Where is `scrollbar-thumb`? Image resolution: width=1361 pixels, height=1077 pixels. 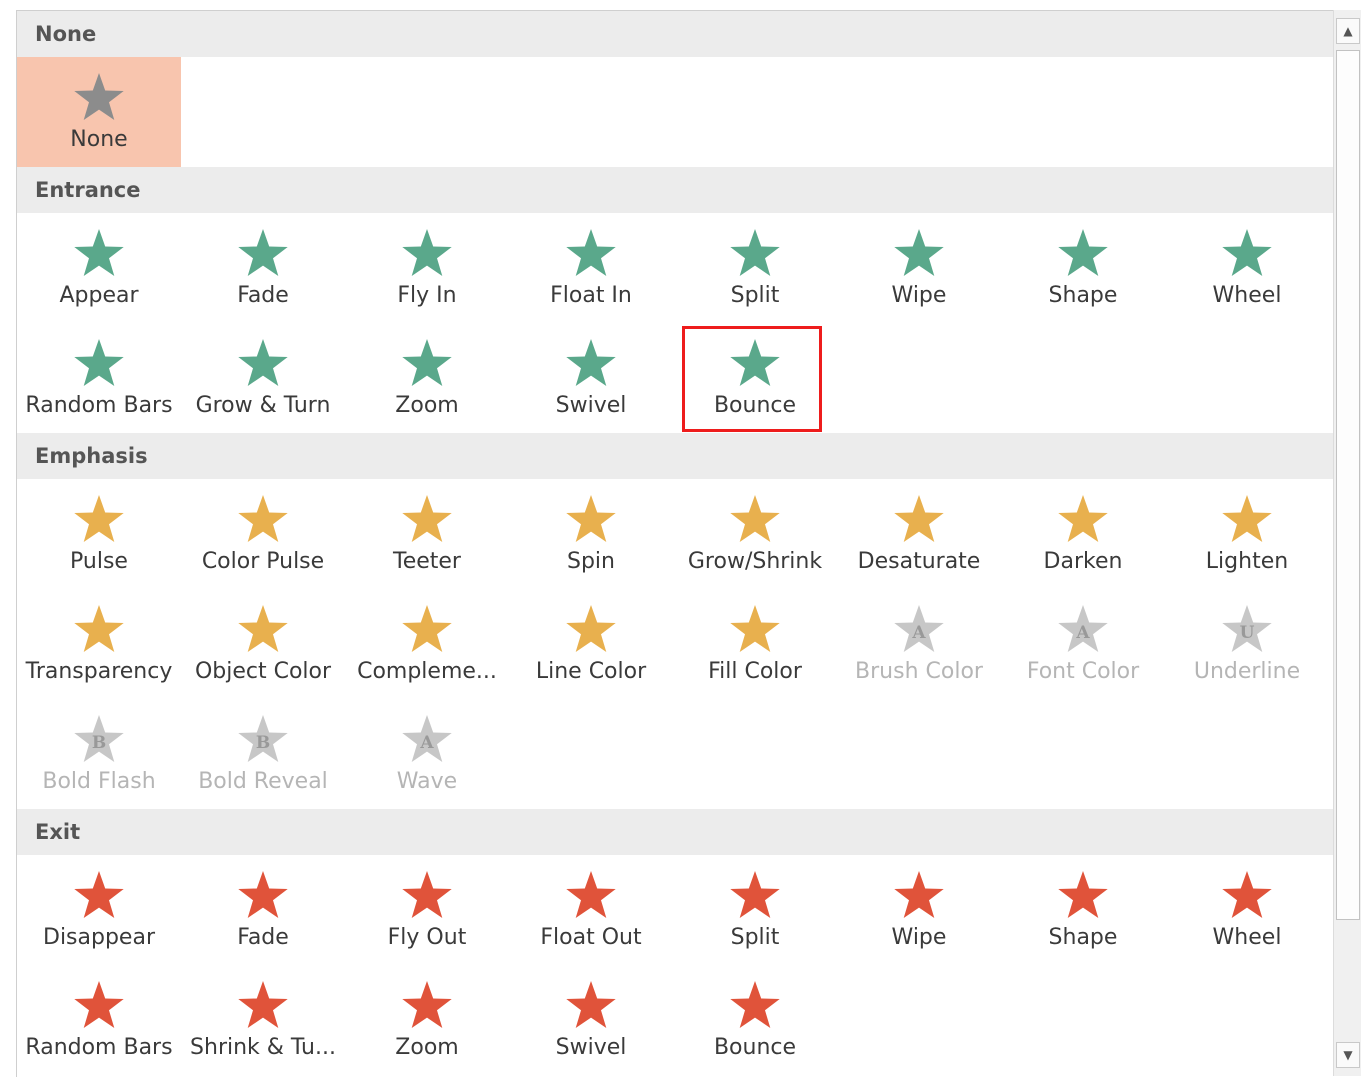
scrollbar-thumb is located at coordinates (1348, 485).